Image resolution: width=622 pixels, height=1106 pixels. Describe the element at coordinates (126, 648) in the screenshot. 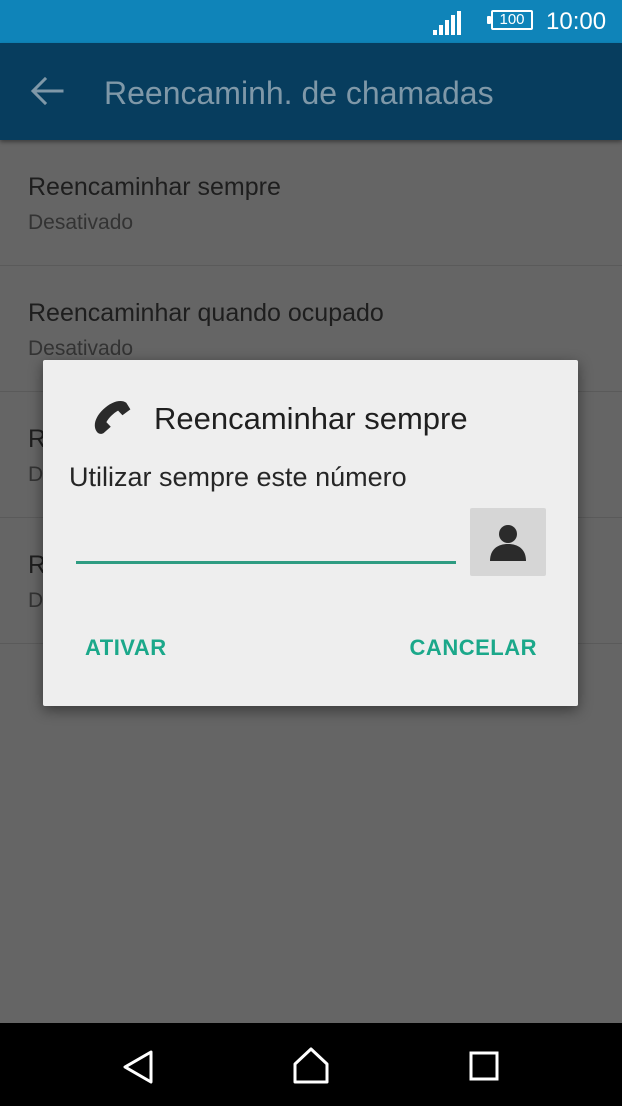

I see `activate-button: ATIVAR` at that location.